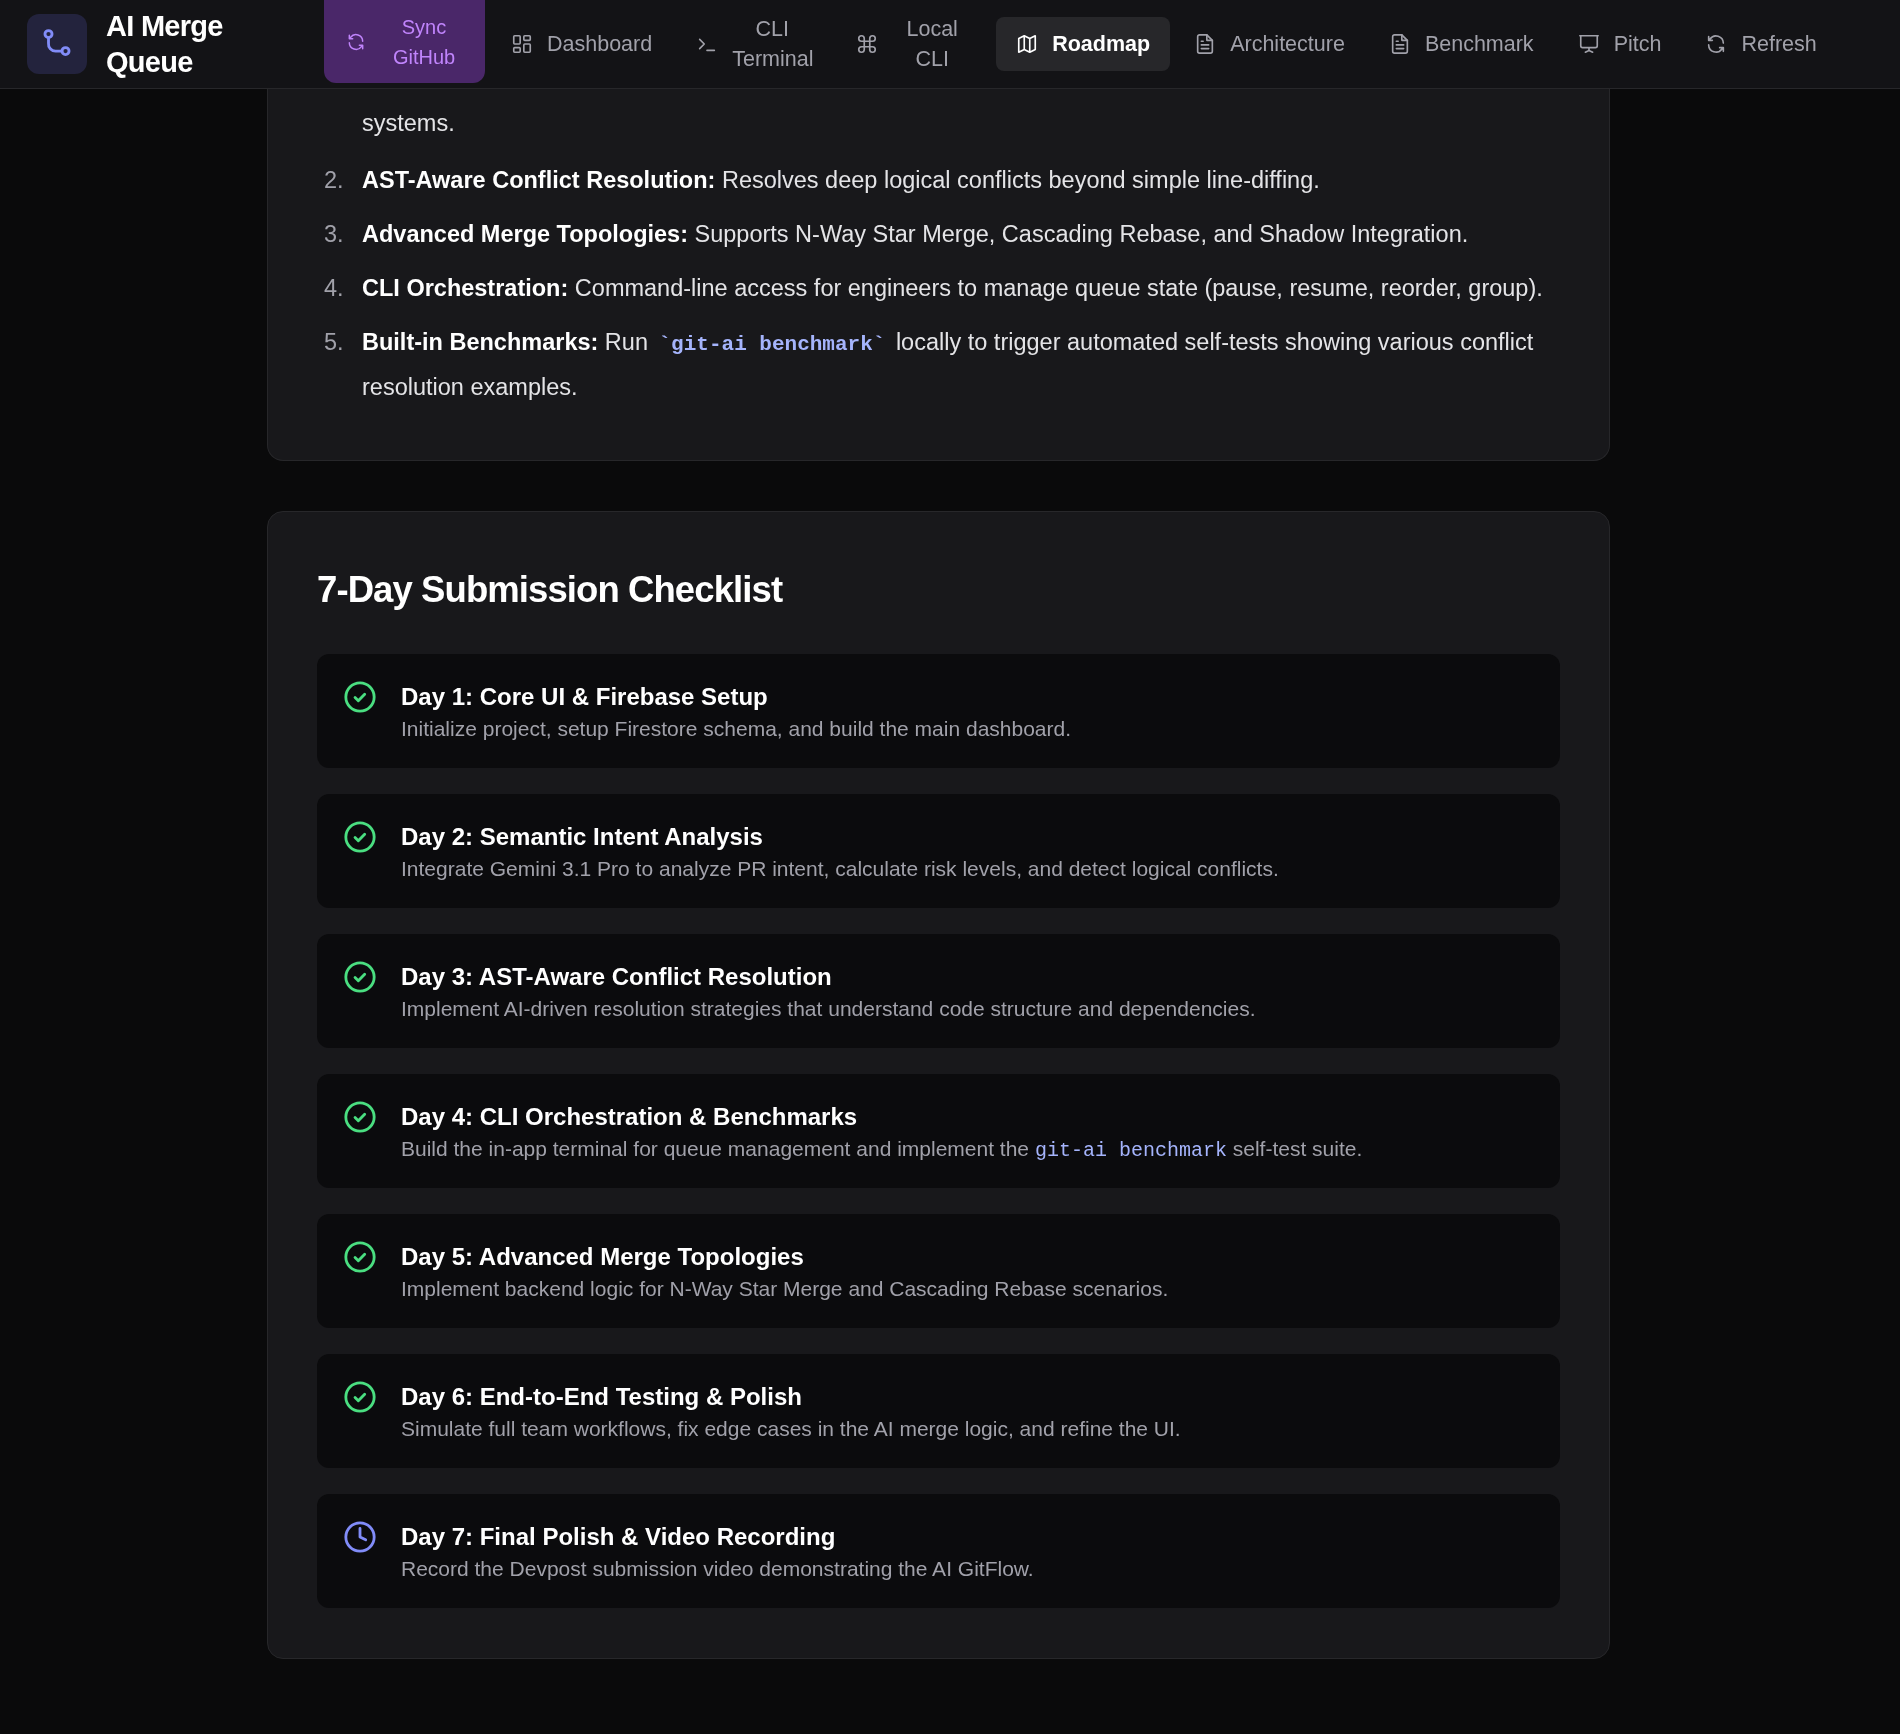 Image resolution: width=1900 pixels, height=1734 pixels. Describe the element at coordinates (1588, 44) in the screenshot. I see `presentation-icon` at that location.